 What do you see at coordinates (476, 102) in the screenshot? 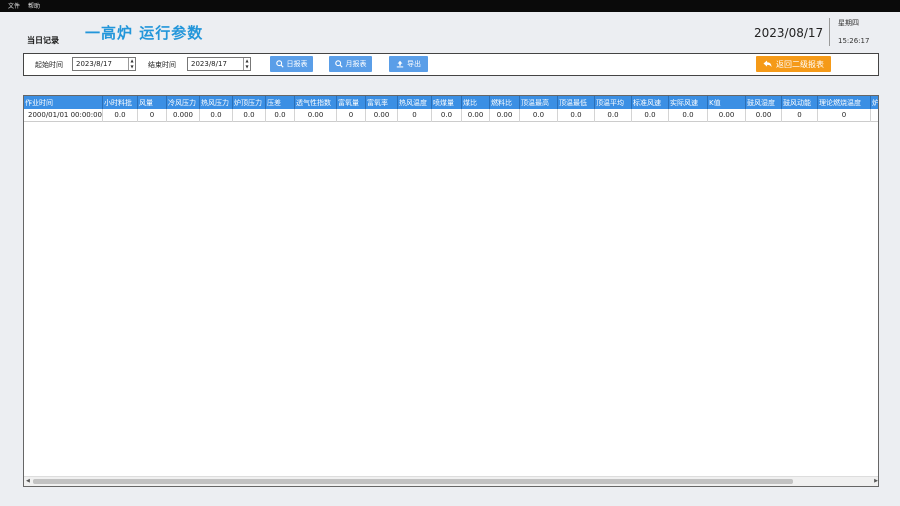
I see `column-header: 煤比` at bounding box center [476, 102].